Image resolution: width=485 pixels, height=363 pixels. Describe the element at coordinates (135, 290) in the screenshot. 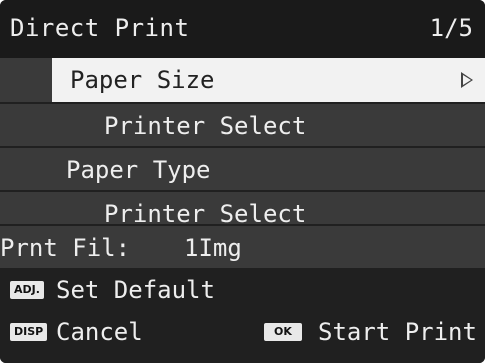

I see `set-default-label: Set Default` at that location.